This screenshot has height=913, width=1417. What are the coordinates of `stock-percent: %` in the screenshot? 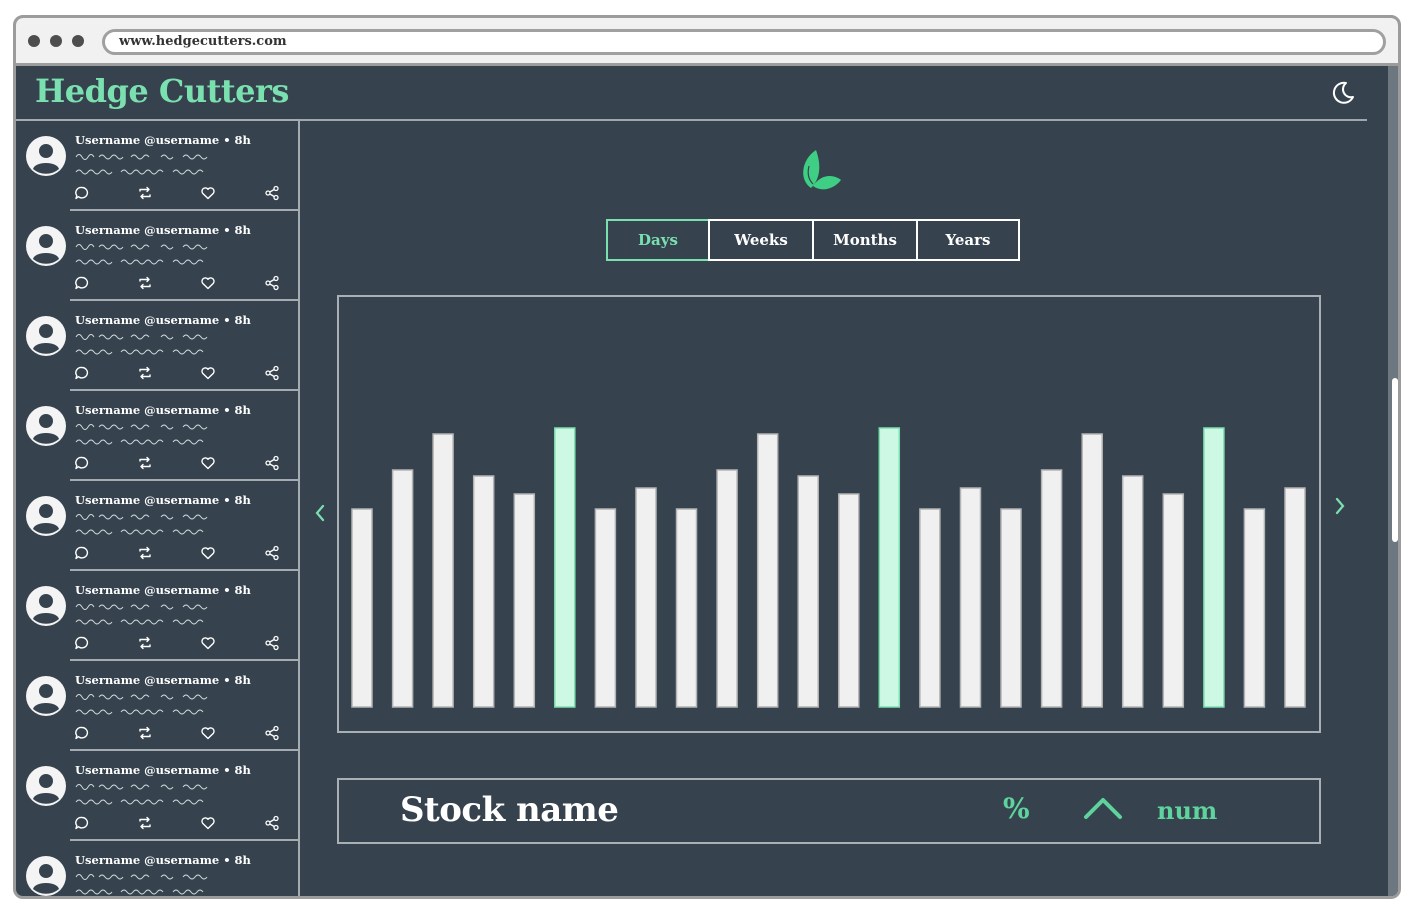 It's located at (1016, 808).